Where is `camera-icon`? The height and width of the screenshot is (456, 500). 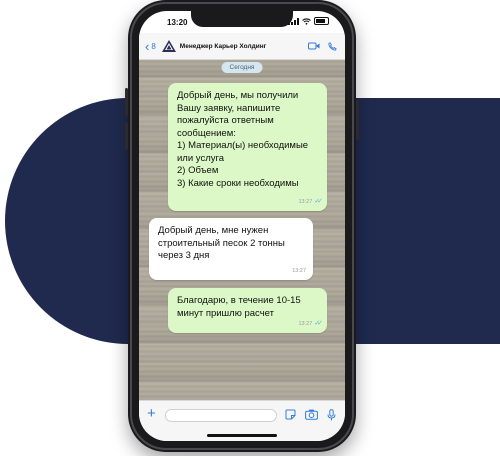
camera-icon is located at coordinates (311, 414).